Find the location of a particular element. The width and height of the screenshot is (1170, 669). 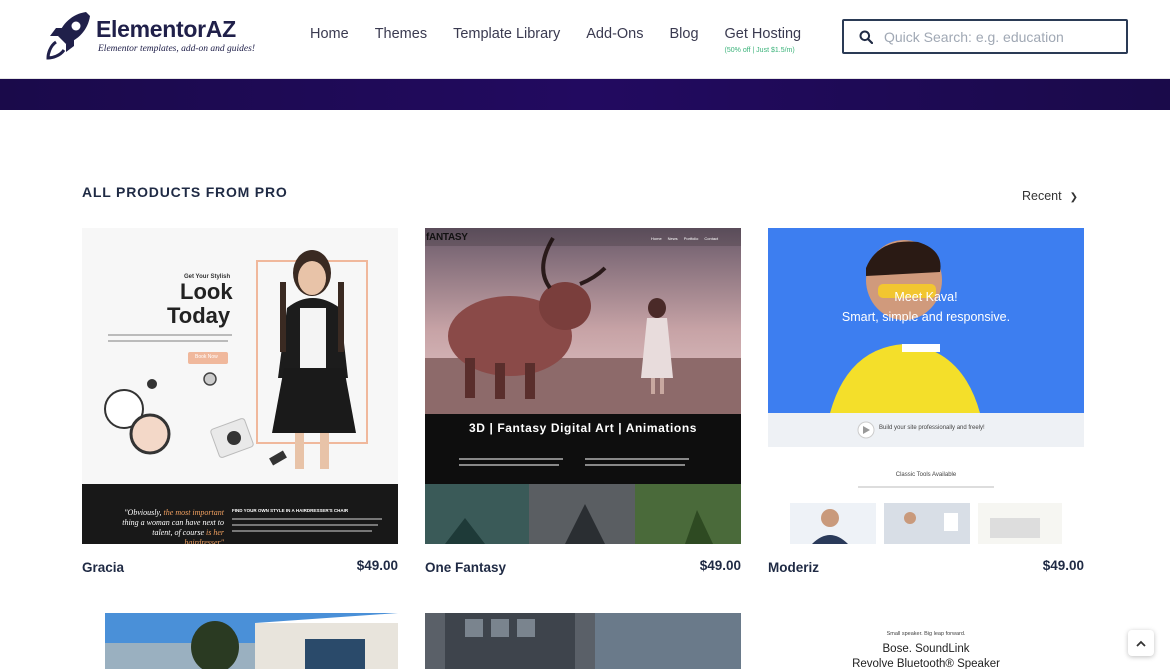

bose-line-2: Revolve Bluetooth® Speaker is located at coordinates (926, 663).